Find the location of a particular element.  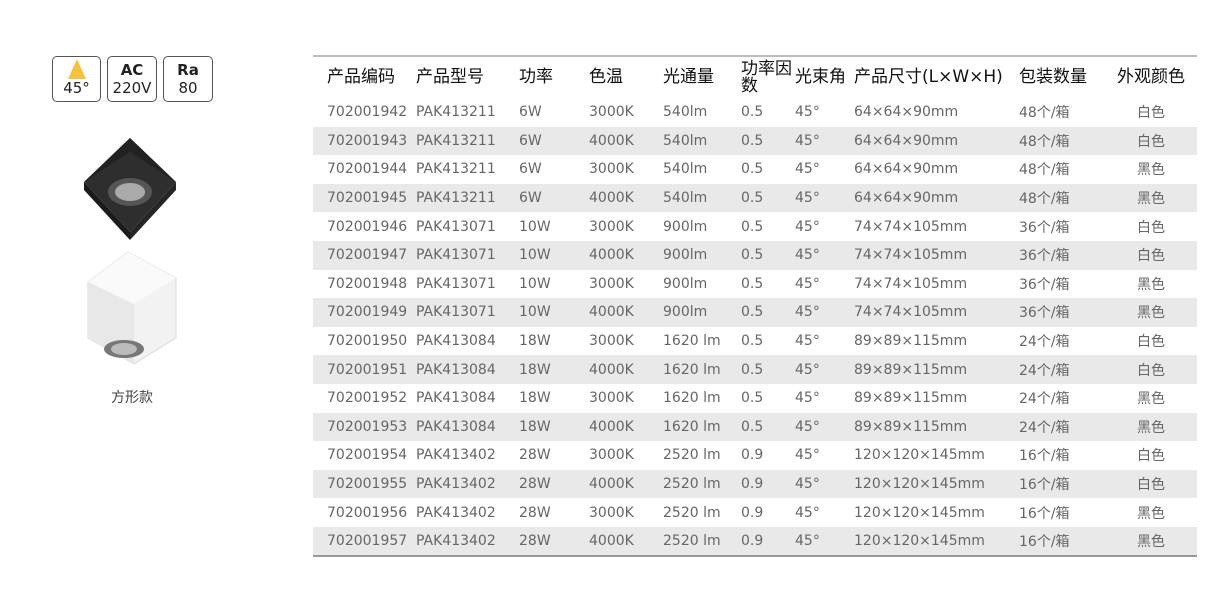

cell-code: 702001944 is located at coordinates (367, 169).